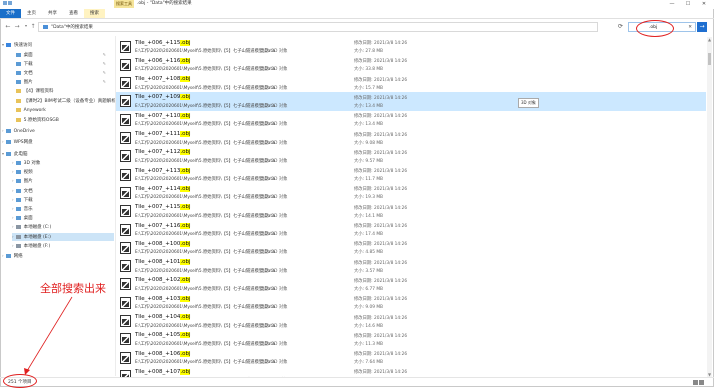  I want to click on annotation-arrow, so click(48, 335).